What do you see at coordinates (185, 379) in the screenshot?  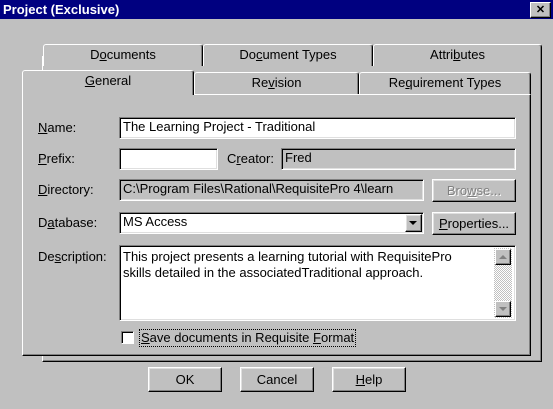 I see `ok-button: OK` at bounding box center [185, 379].